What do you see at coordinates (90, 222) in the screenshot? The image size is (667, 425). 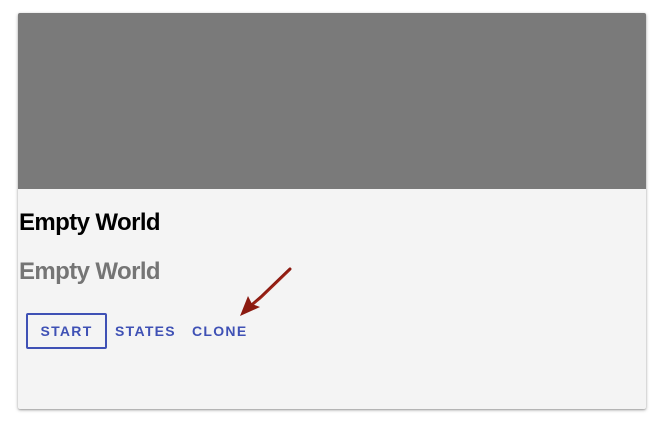 I see `card-title: Empty World` at bounding box center [90, 222].